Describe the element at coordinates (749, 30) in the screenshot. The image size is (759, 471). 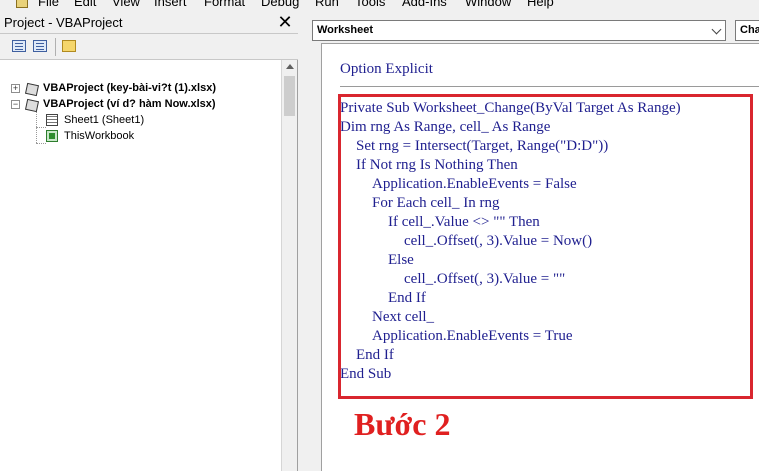
I see `procedure-dropdown-value: Cha` at that location.